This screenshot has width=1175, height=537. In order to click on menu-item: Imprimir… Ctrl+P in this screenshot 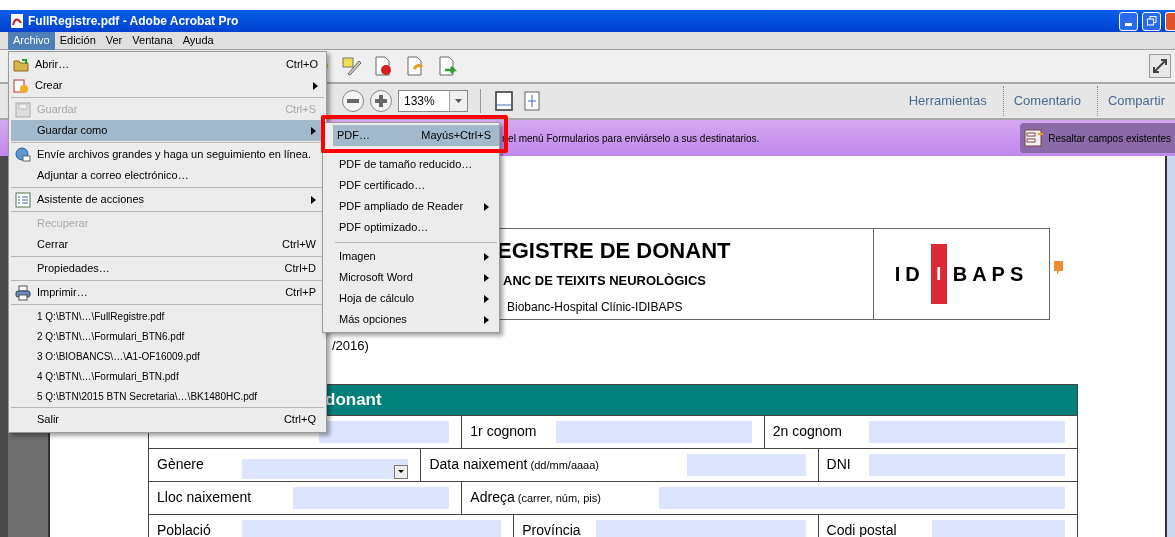, I will do `click(167, 292)`.